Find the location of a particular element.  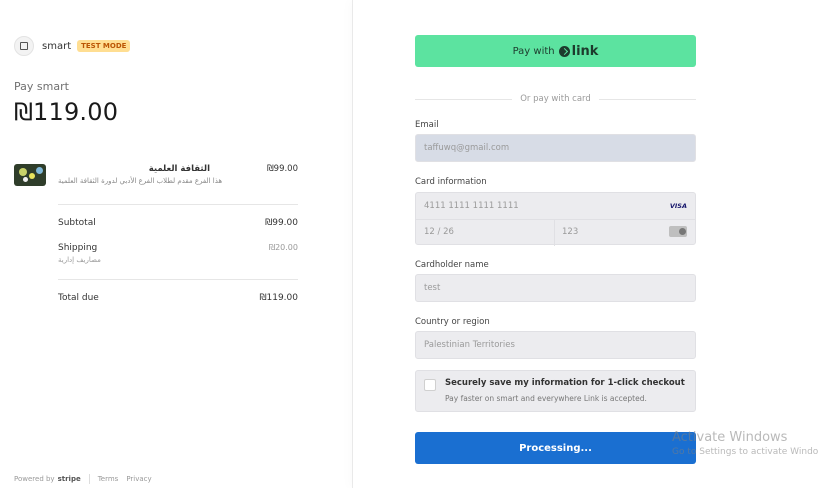

or-divider: Or pay with card is located at coordinates (555, 99).